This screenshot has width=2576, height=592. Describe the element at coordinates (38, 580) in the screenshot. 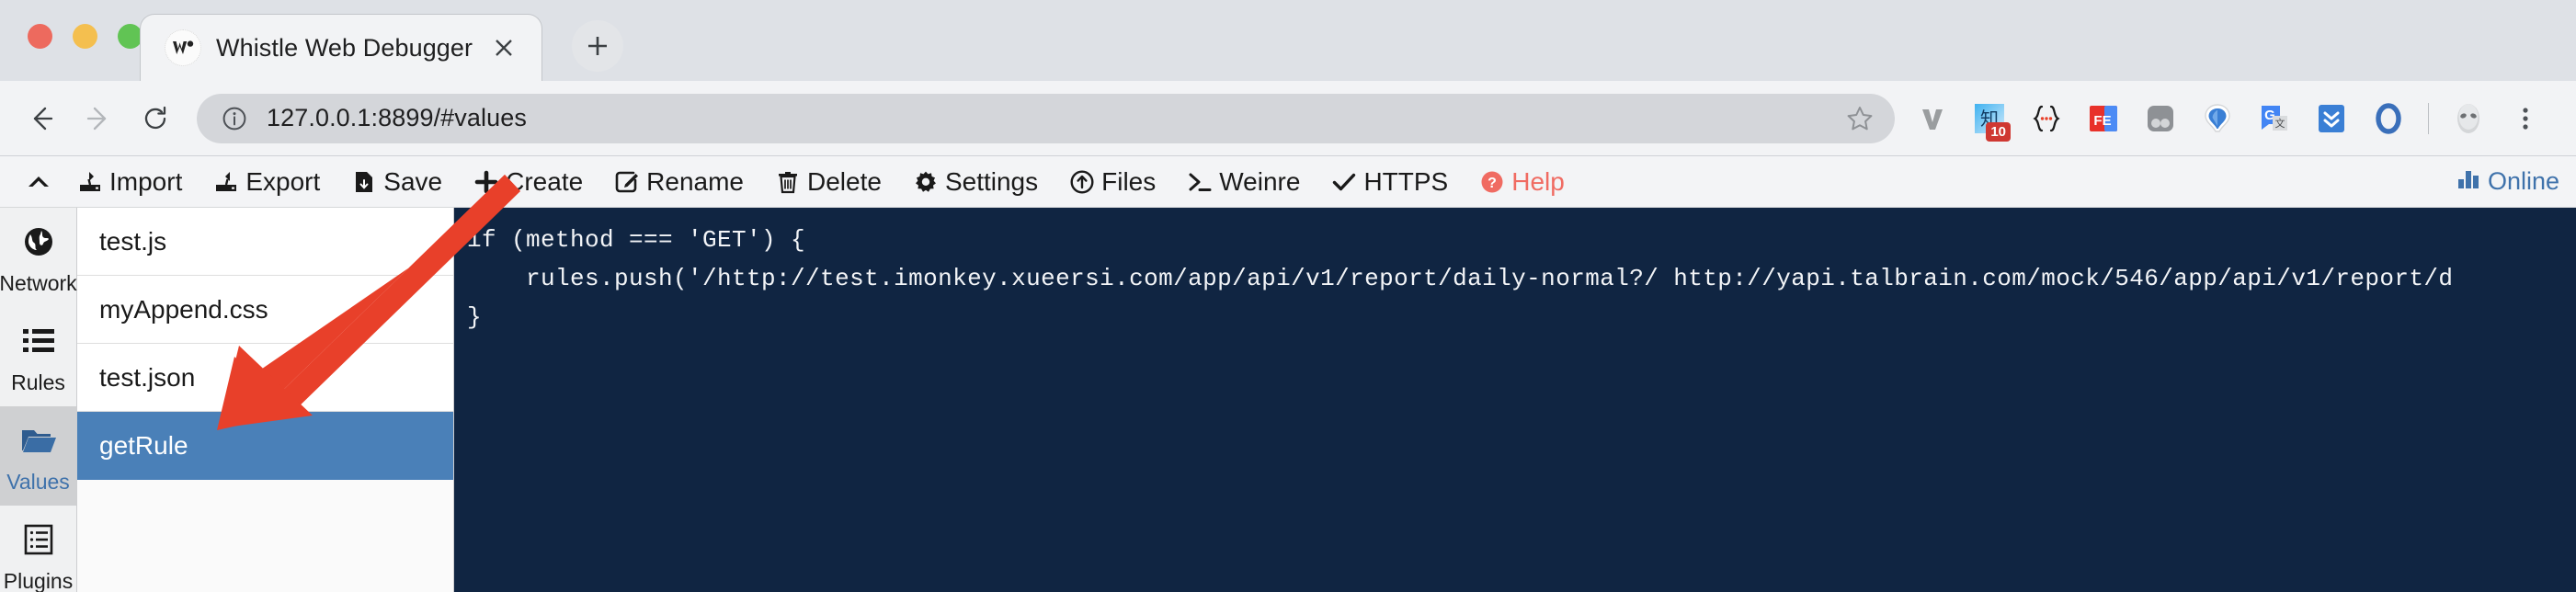

I see `sidebar-item-label: Plugins` at that location.